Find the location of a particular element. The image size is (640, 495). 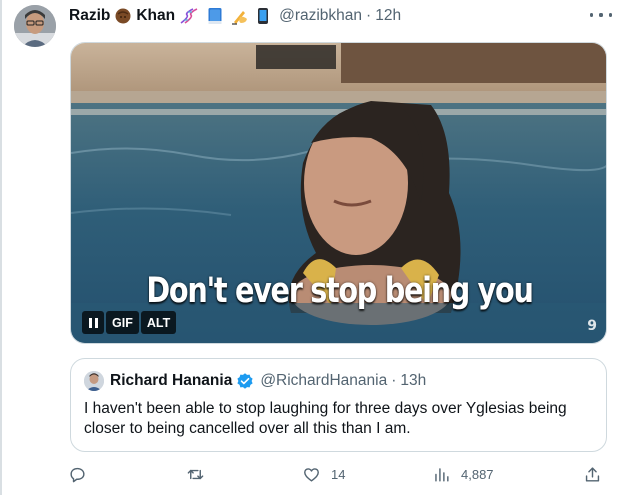

pause-icon is located at coordinates (93, 322).